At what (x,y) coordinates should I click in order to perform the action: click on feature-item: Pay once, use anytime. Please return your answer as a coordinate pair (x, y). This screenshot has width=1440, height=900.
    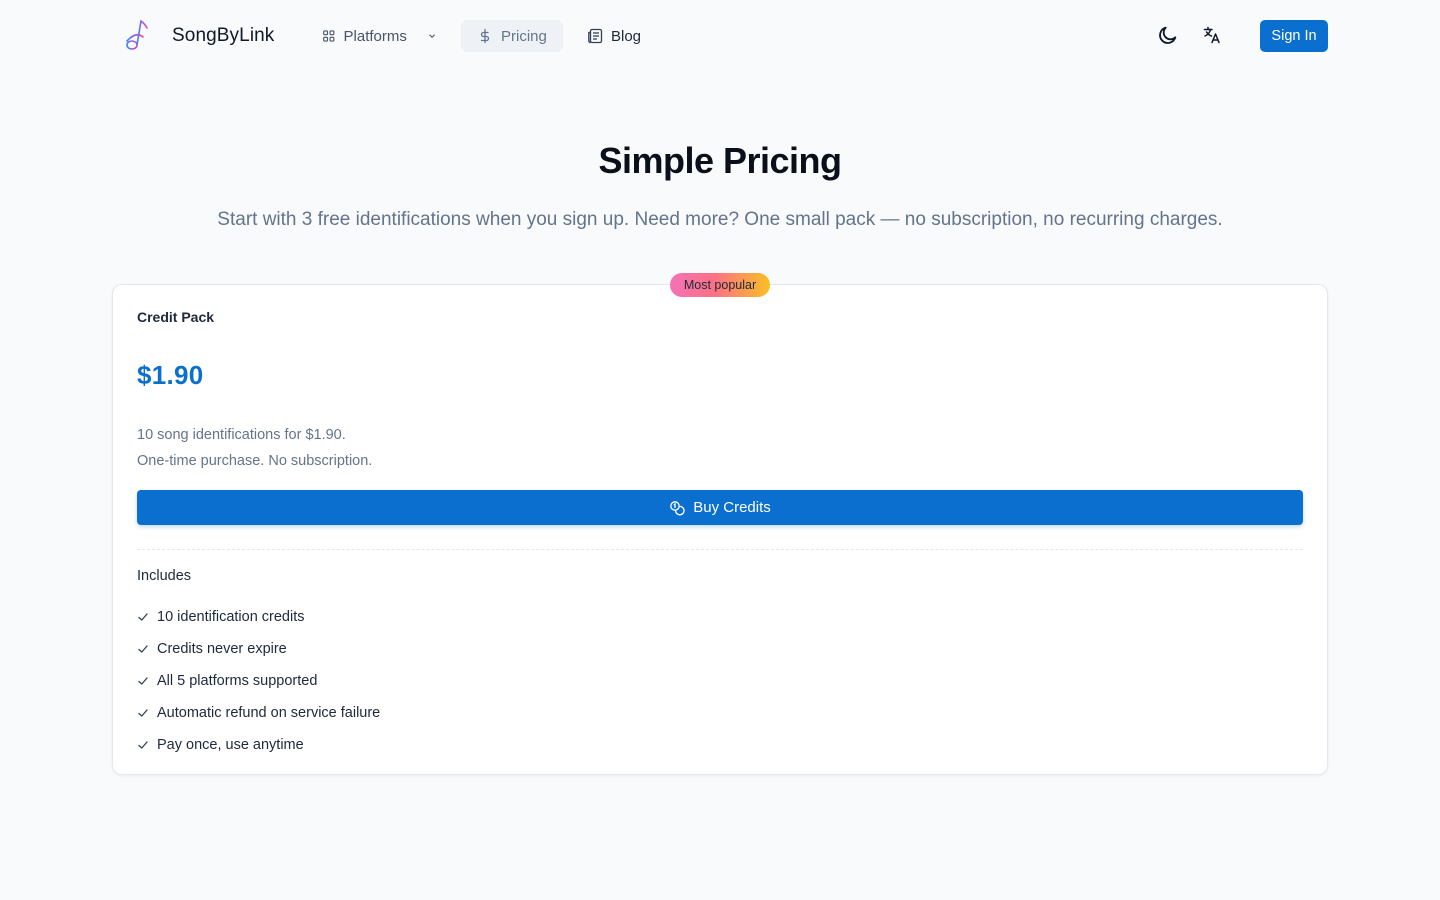
    Looking at the image, I should click on (258, 745).